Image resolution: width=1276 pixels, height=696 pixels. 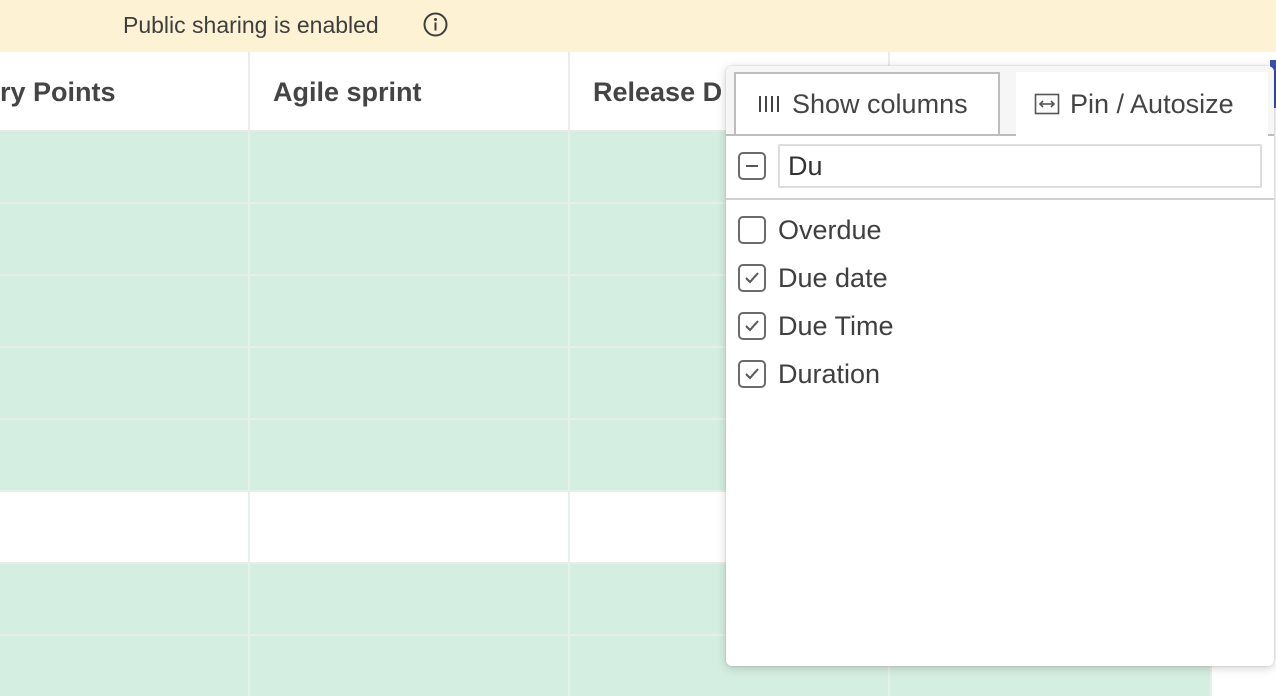 I want to click on column-option-label: Overdue, so click(x=830, y=230).